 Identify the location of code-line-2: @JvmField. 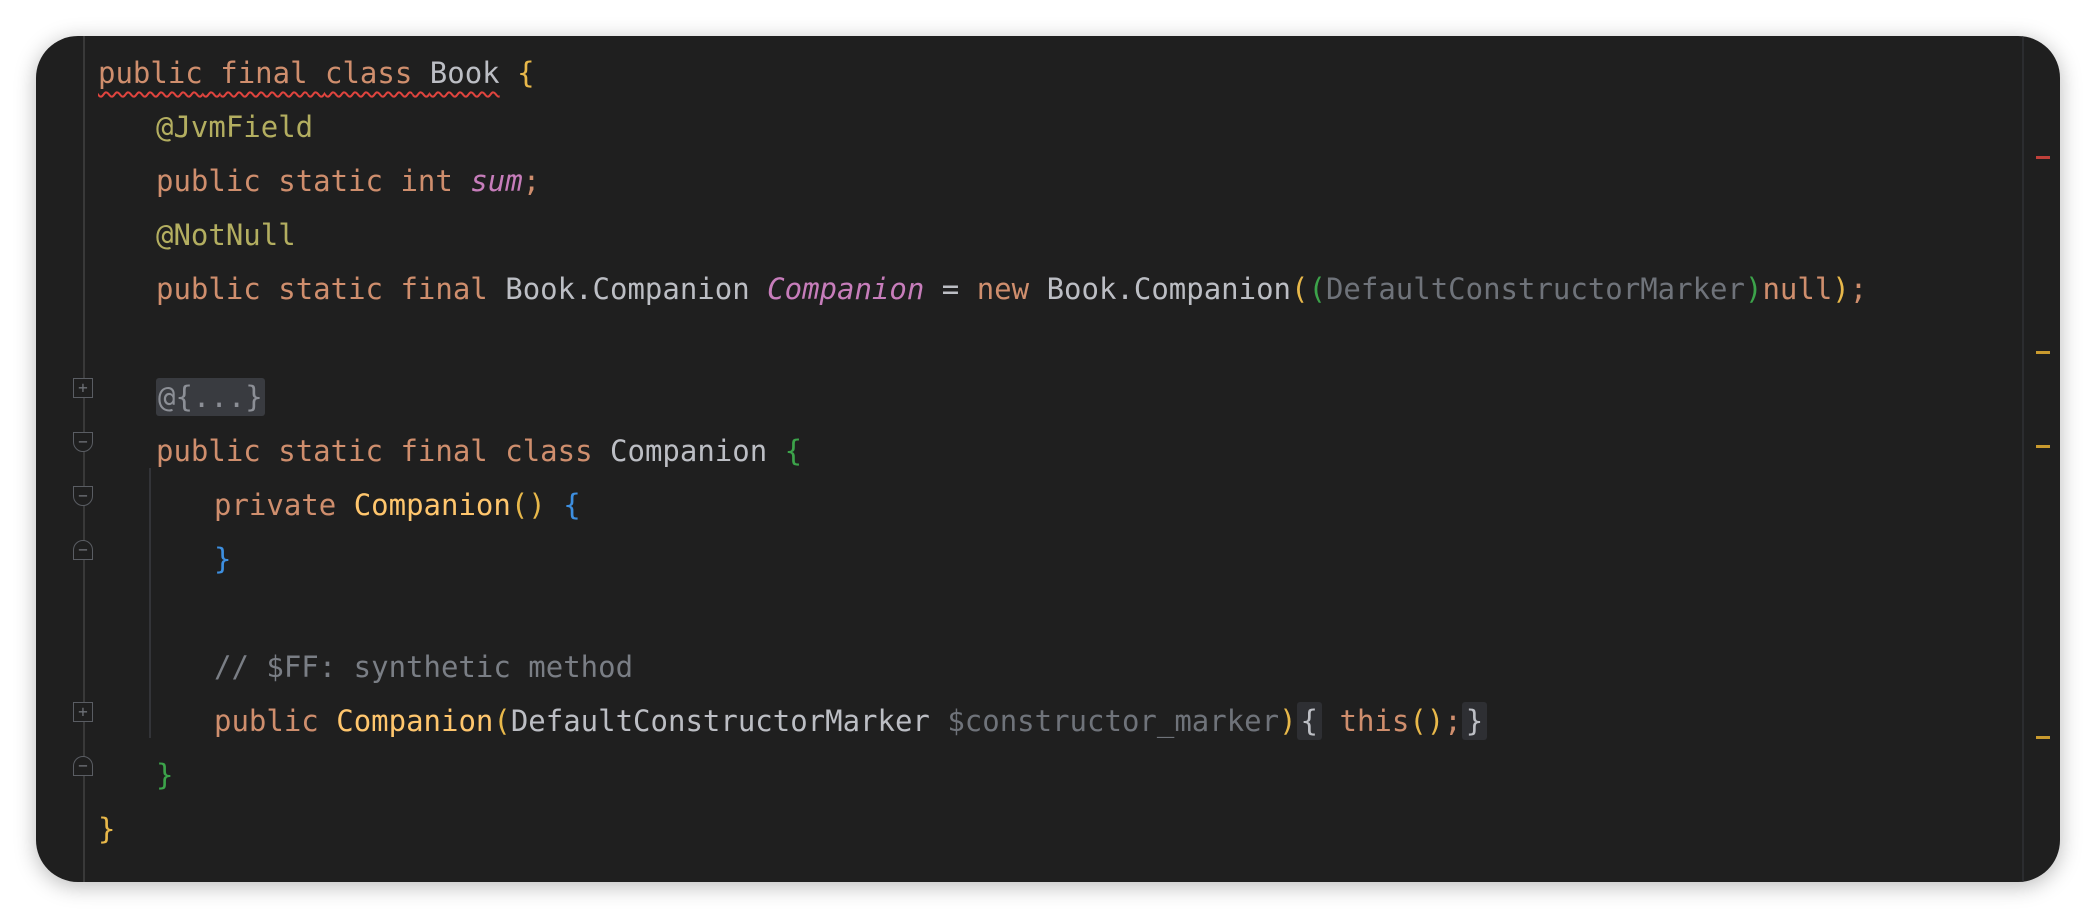
(1054, 127).